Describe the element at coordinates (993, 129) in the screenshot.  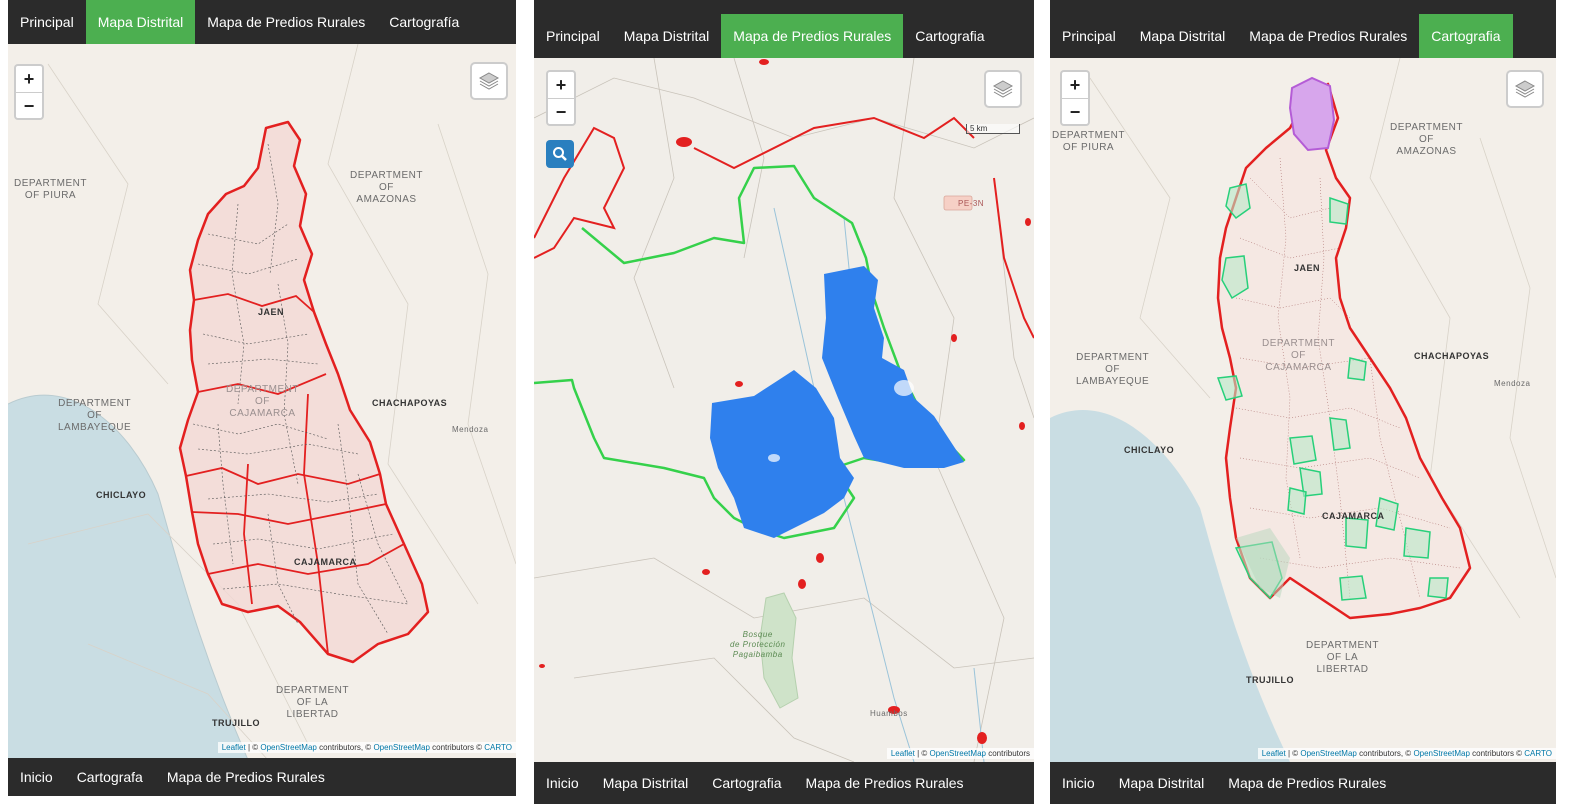
I see `scale-bar: 5 km` at that location.